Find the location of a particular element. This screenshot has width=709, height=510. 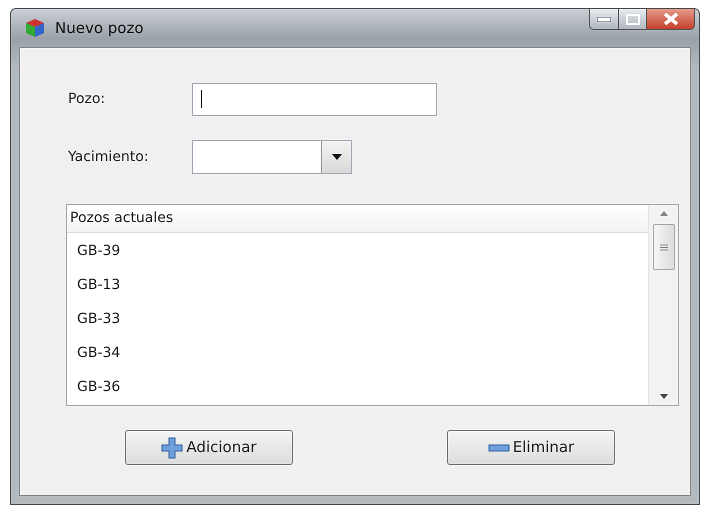

plus-icon is located at coordinates (172, 447).